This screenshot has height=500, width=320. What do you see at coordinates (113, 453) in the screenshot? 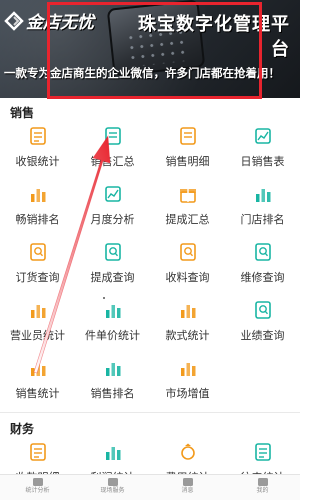
I see `profit-icon` at bounding box center [113, 453].